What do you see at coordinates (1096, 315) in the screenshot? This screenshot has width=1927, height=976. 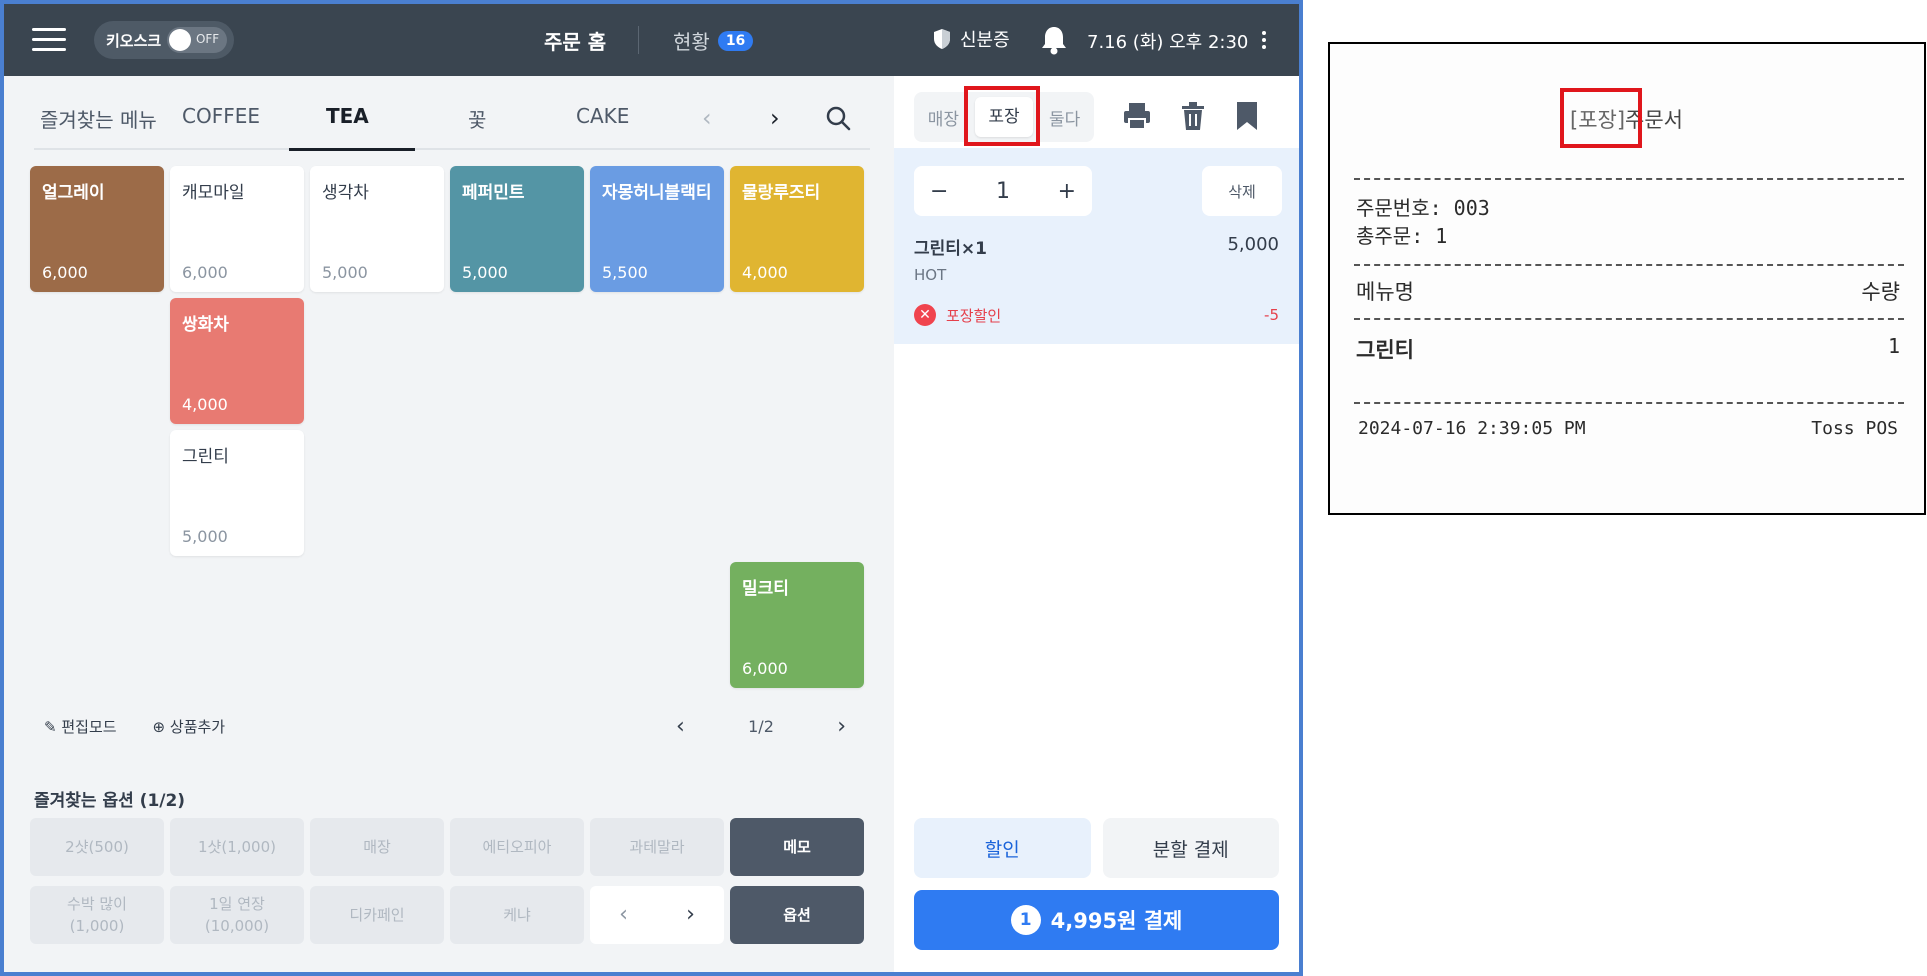 I see `discount-row: ✕ 포장할인 -5` at bounding box center [1096, 315].